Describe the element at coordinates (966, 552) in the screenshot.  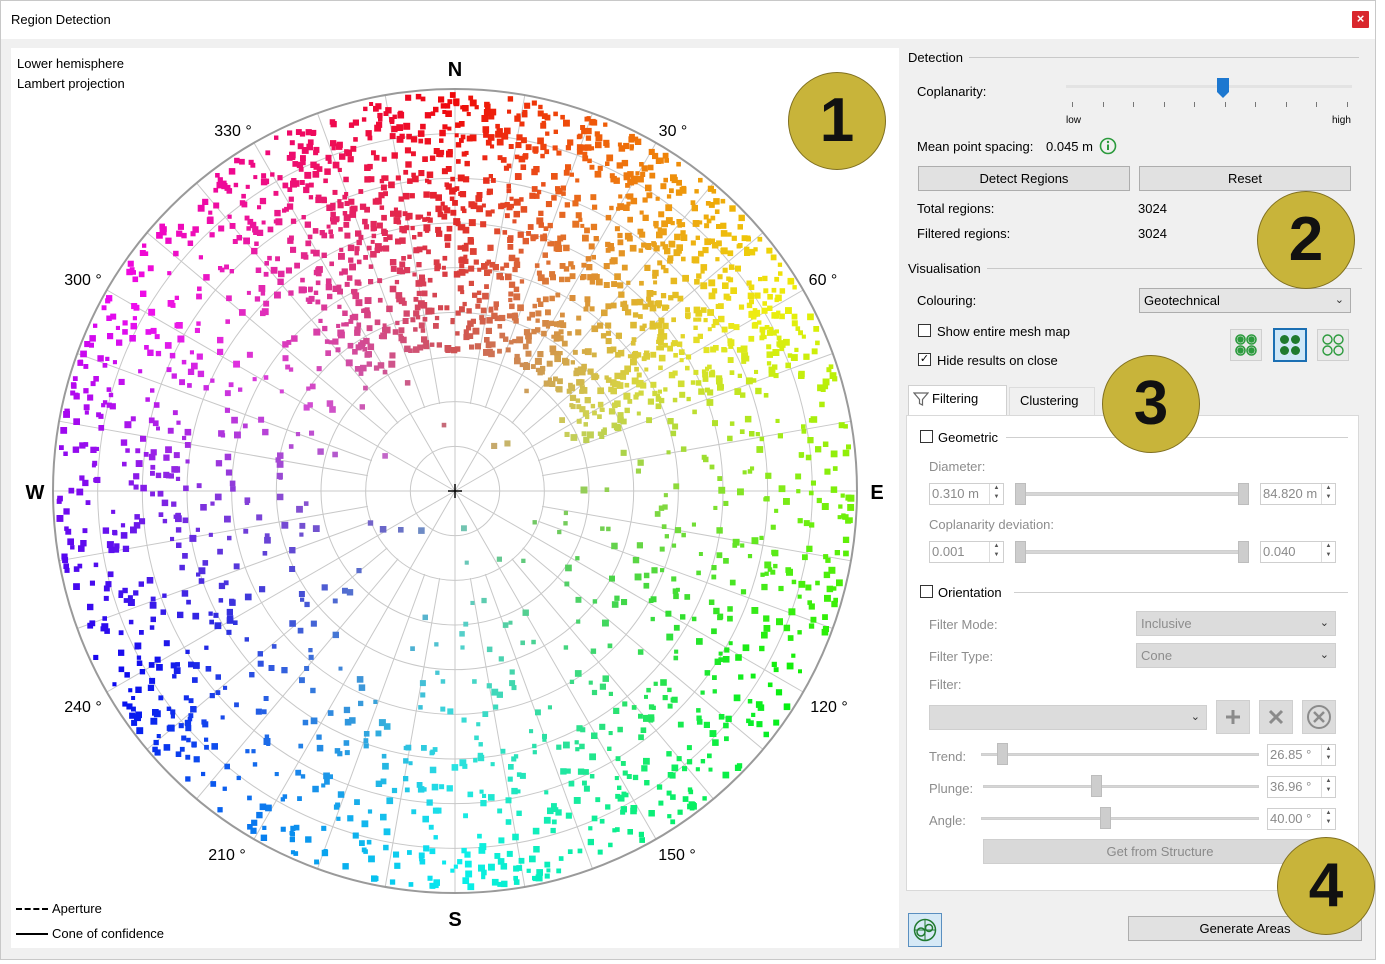
I see `coplanarity-dev-min-input: 0.001 ▲ ▼` at that location.